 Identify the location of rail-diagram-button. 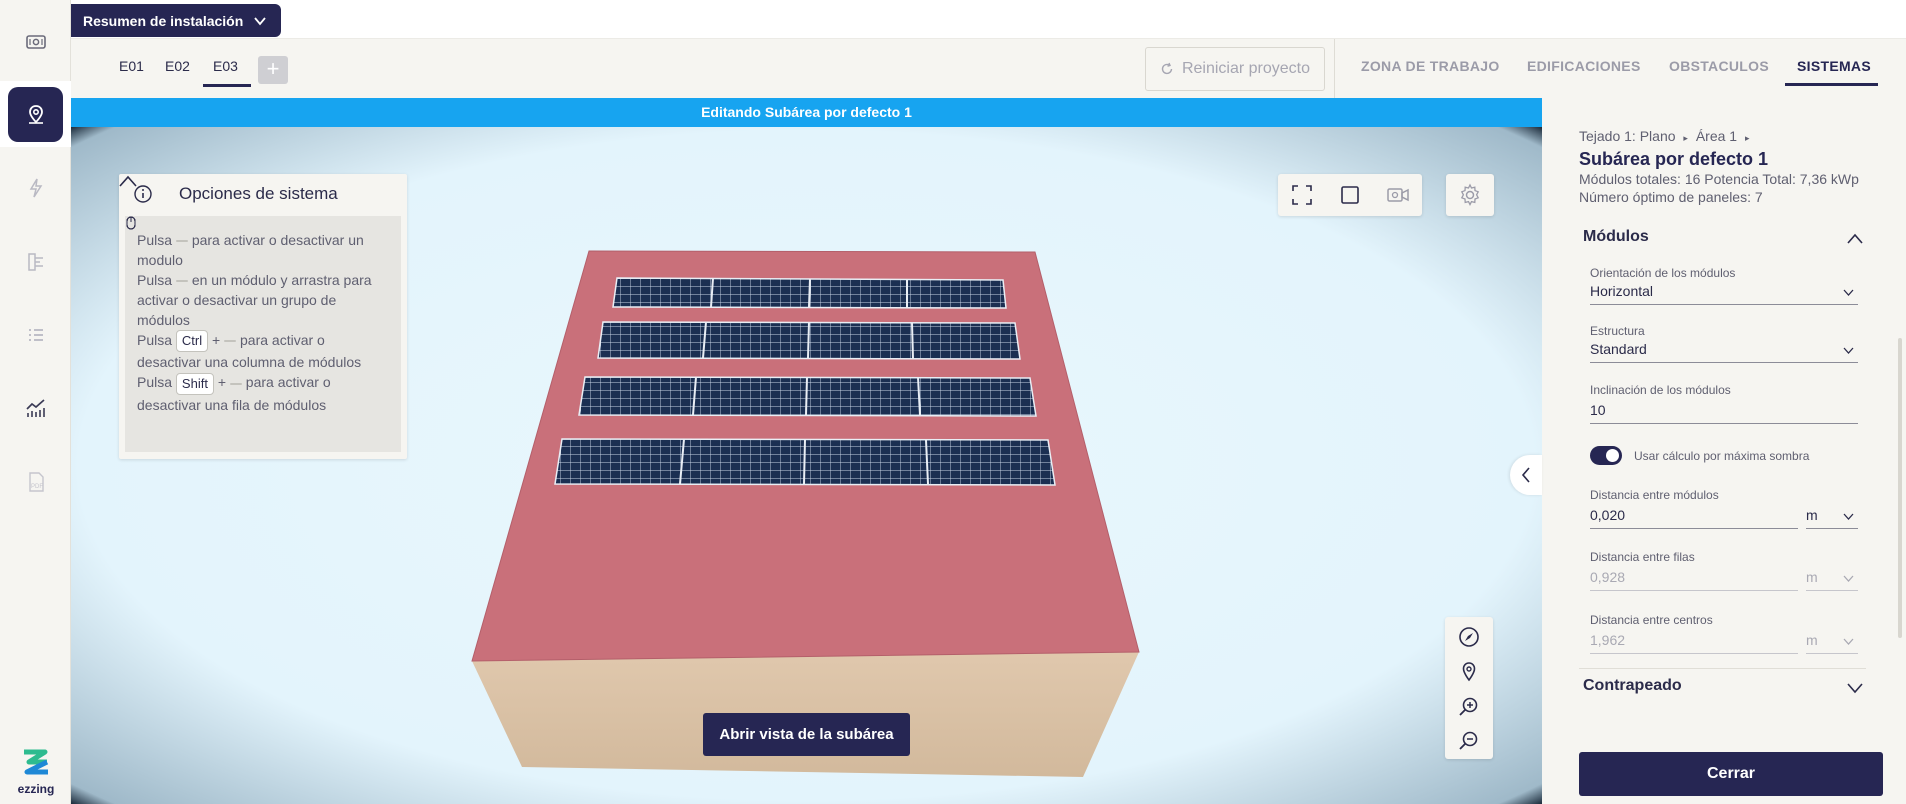
(35, 261).